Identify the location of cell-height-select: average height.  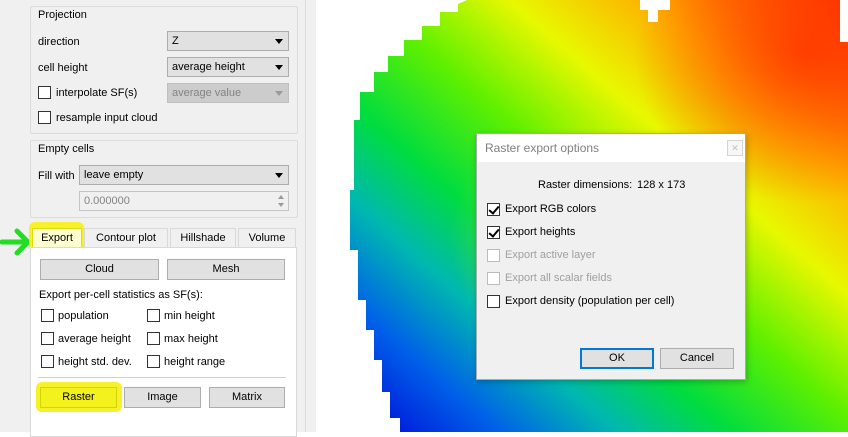
(228, 67).